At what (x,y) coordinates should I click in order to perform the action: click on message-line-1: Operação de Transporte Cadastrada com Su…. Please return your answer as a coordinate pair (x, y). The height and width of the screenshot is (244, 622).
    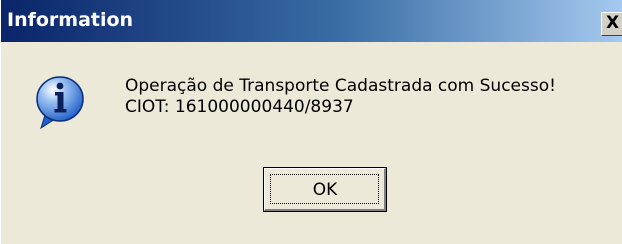
    Looking at the image, I should click on (340, 86).